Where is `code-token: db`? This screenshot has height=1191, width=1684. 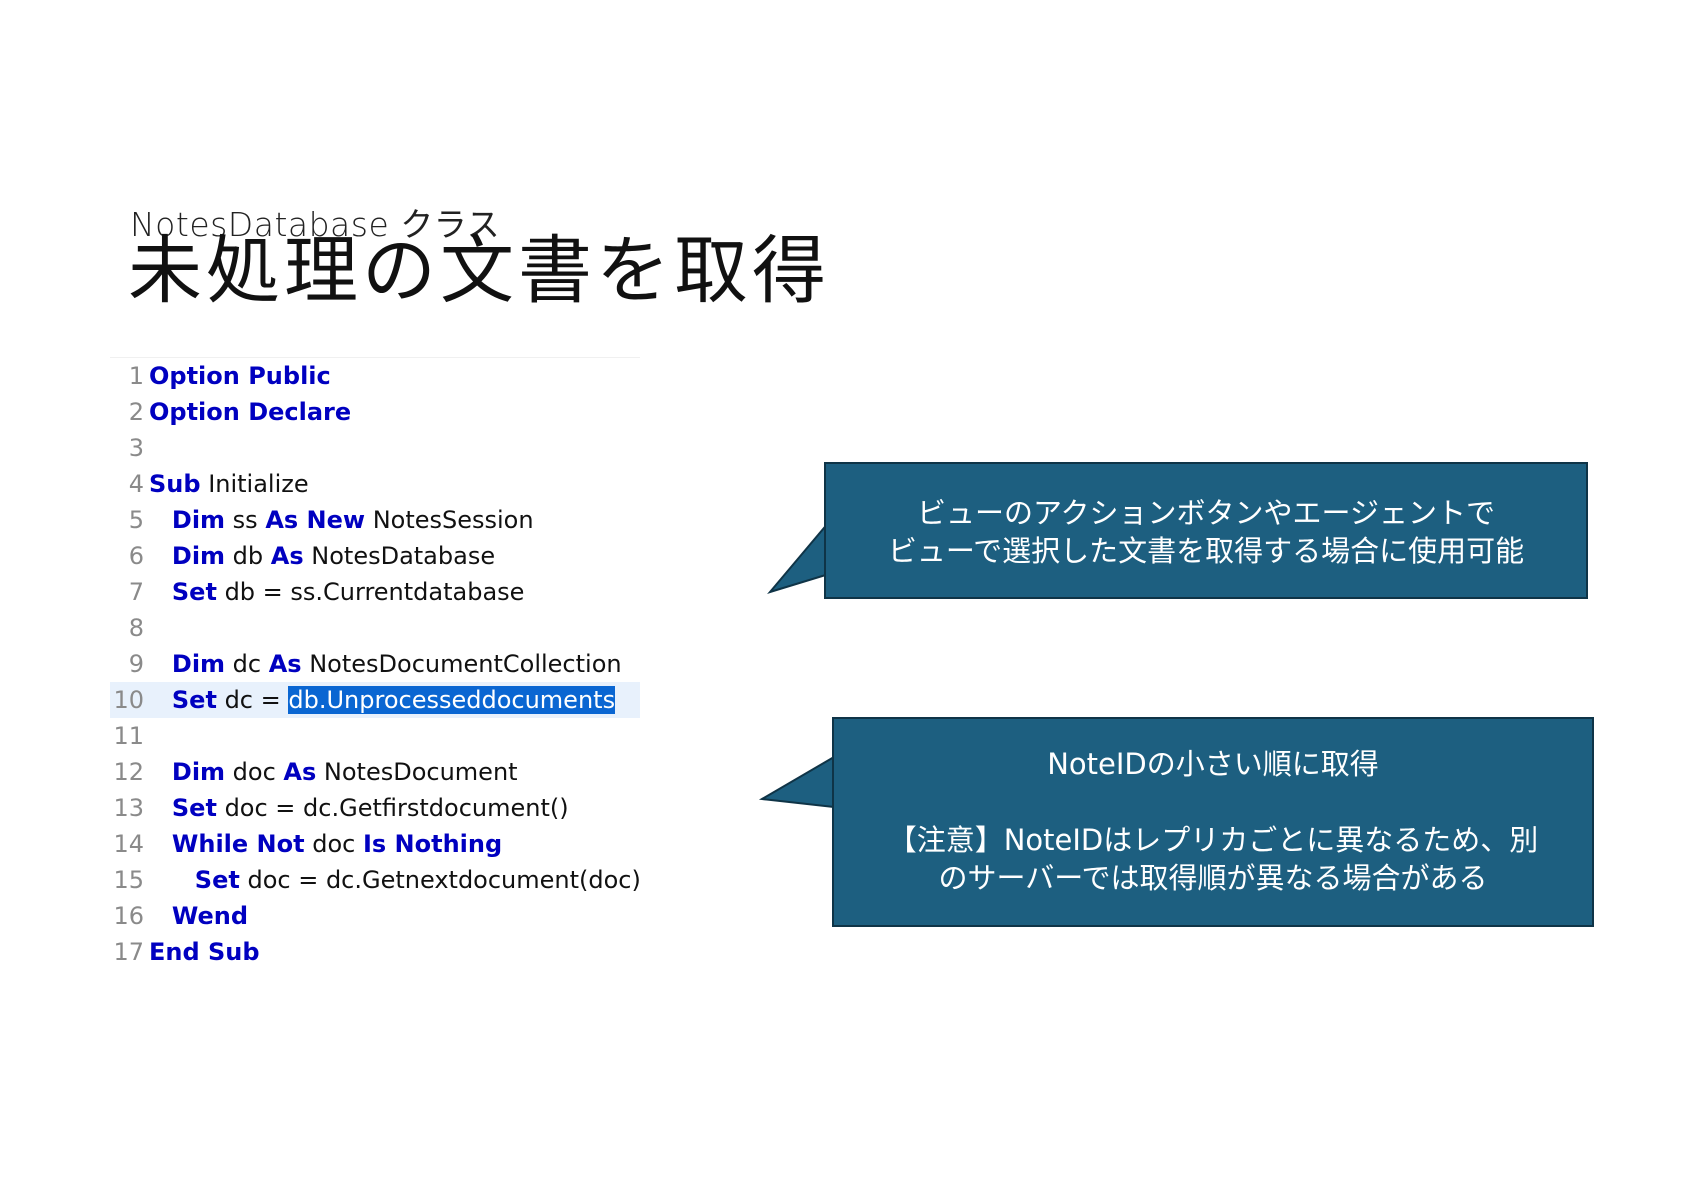
code-token: db is located at coordinates (248, 556).